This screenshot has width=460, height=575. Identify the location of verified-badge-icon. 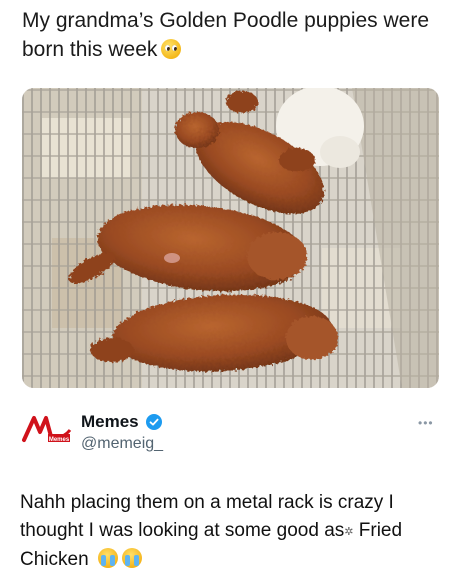
(154, 422).